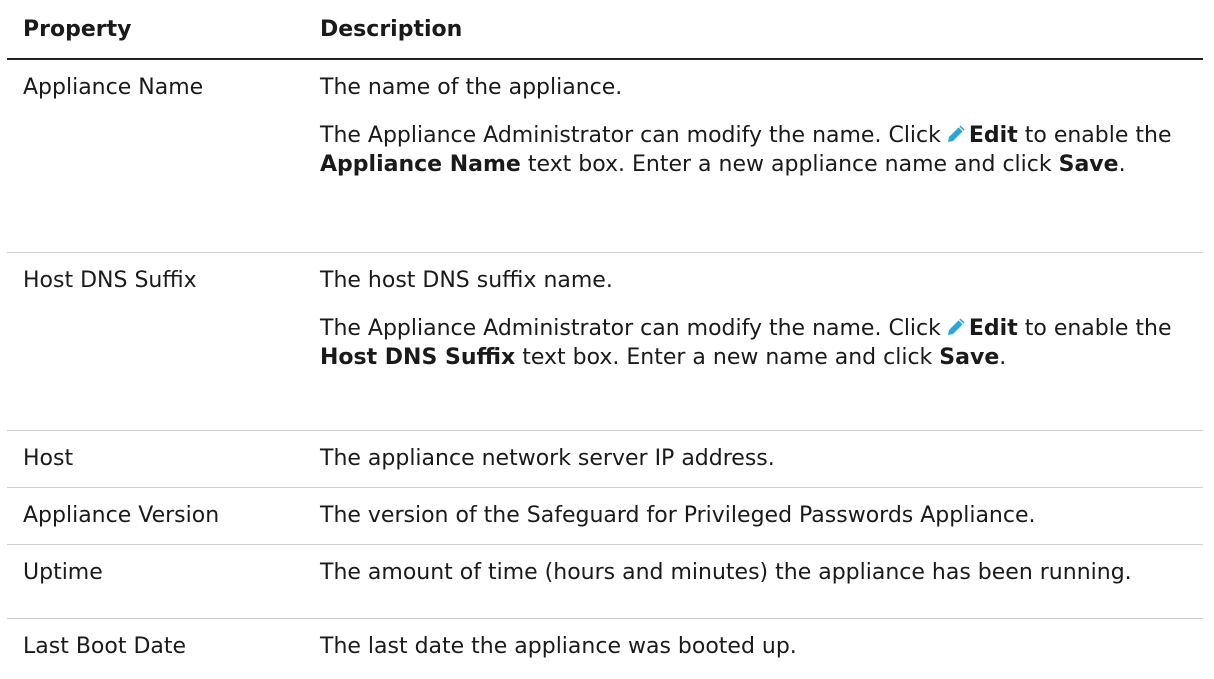 Image resolution: width=1214 pixels, height=679 pixels. Describe the element at coordinates (420, 164) in the screenshot. I see `field-name: Appliance Name` at that location.